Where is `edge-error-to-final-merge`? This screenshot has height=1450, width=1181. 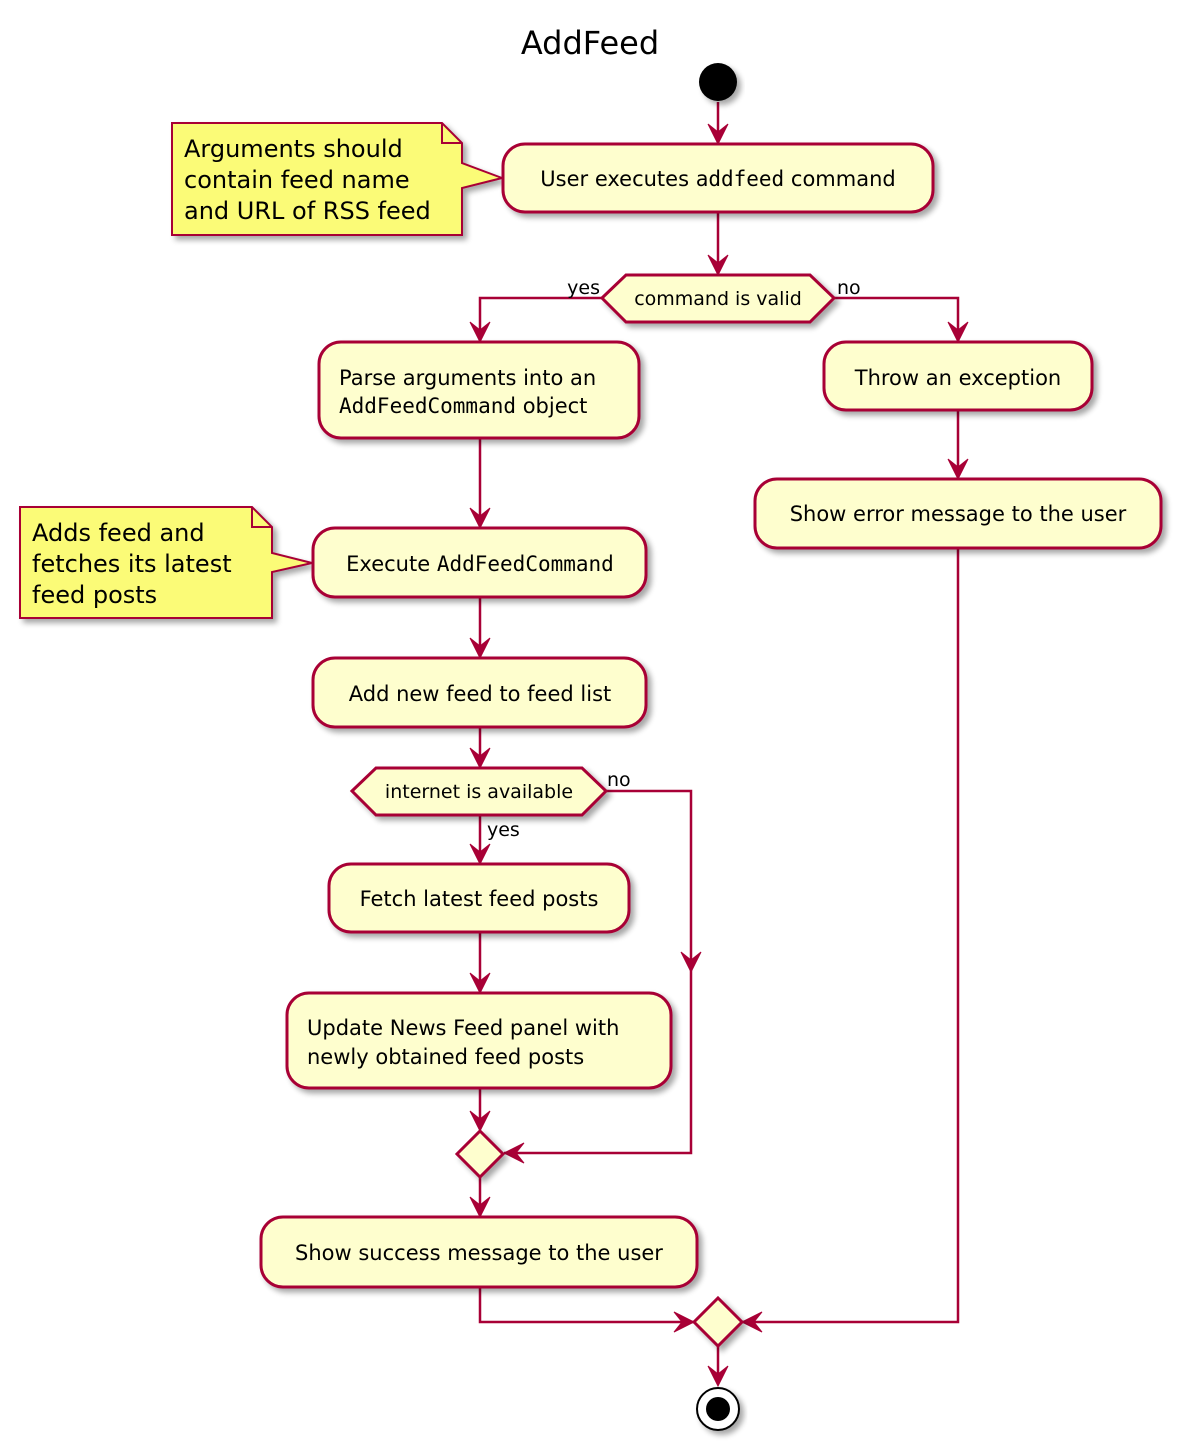
edge-error-to-final-merge is located at coordinates (851, 936).